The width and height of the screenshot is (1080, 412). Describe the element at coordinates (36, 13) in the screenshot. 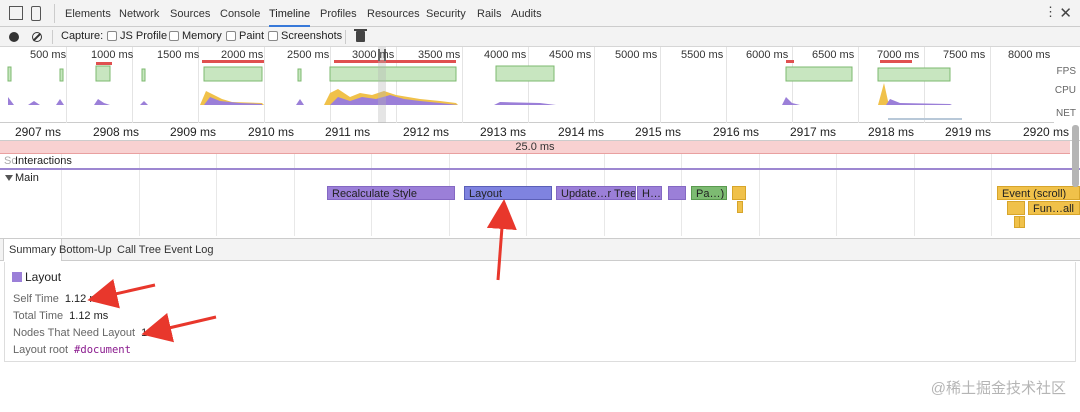

I see `device-mode-icon` at that location.